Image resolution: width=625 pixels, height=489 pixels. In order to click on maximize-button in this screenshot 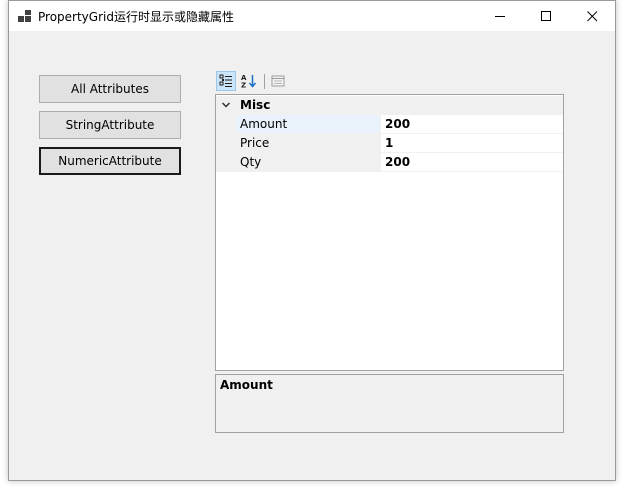, I will do `click(546, 16)`.